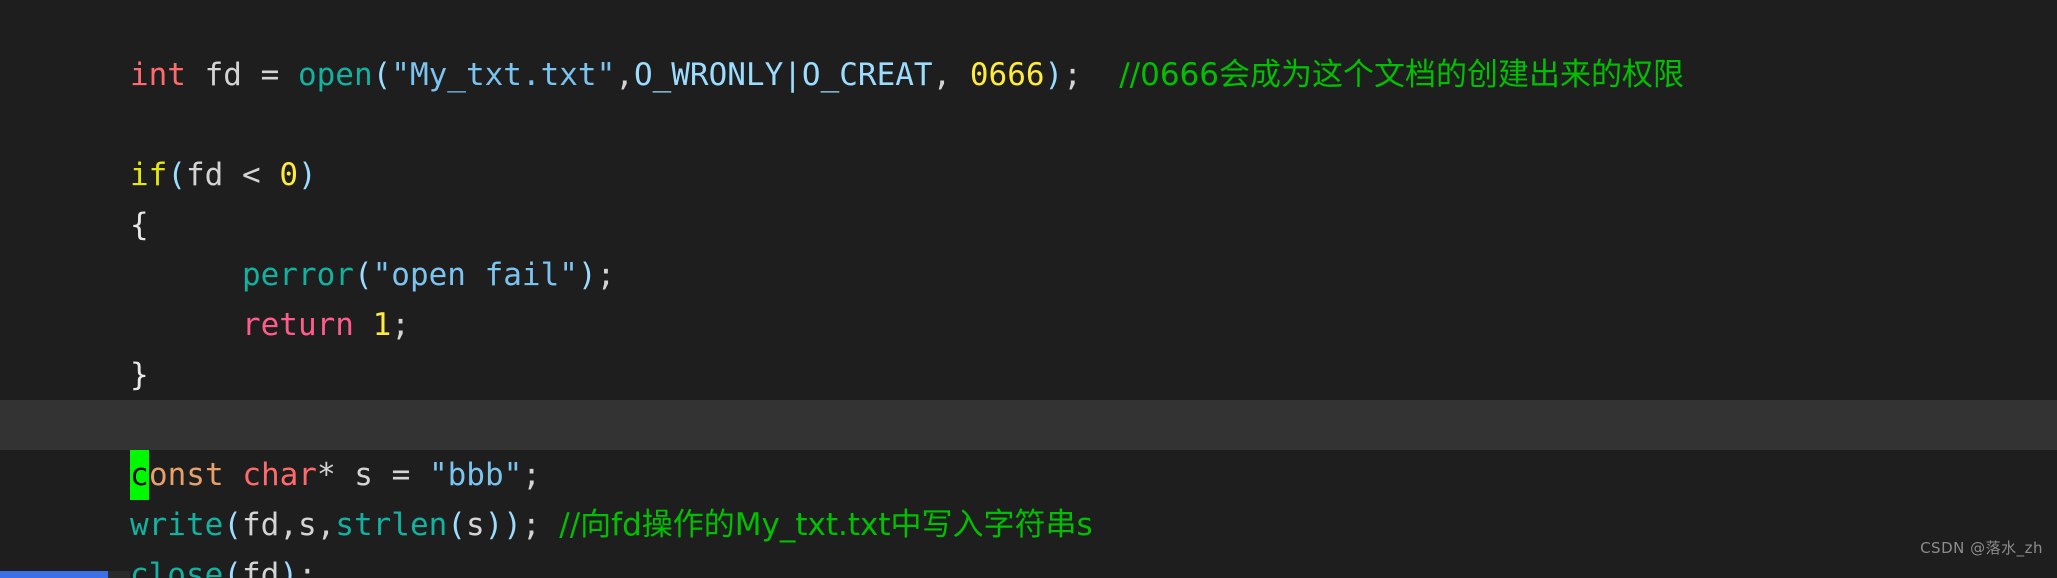  Describe the element at coordinates (54, 574) in the screenshot. I see `scroll-indicator` at that location.